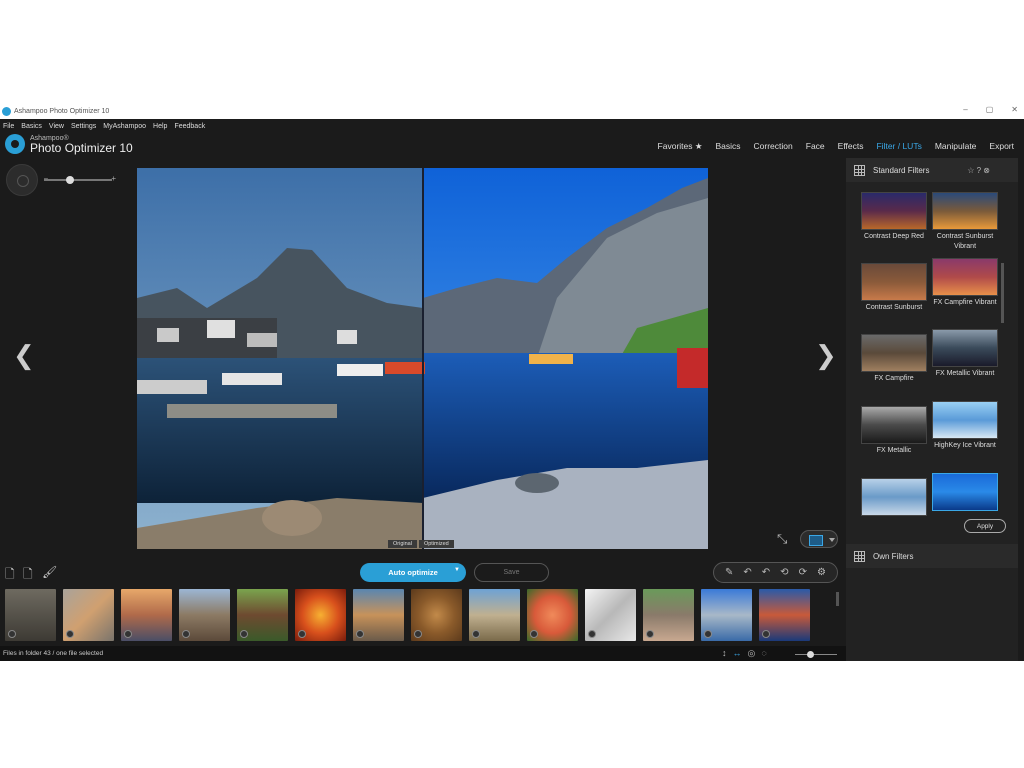 Image resolution: width=1024 pixels, height=768 pixels. Describe the element at coordinates (894, 450) in the screenshot. I see `filter-label: FX Metallic` at that location.